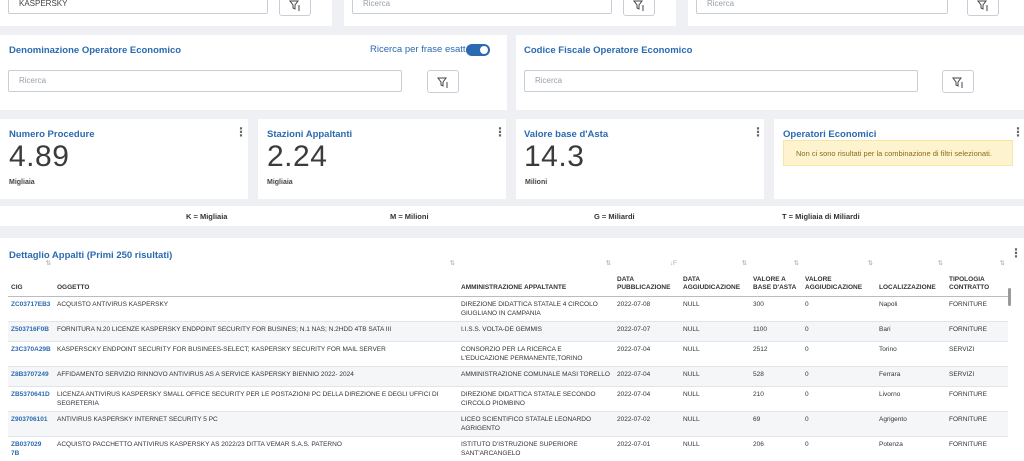  Describe the element at coordinates (830, 134) in the screenshot. I see `operatori-title: Operatori Economici` at that location.